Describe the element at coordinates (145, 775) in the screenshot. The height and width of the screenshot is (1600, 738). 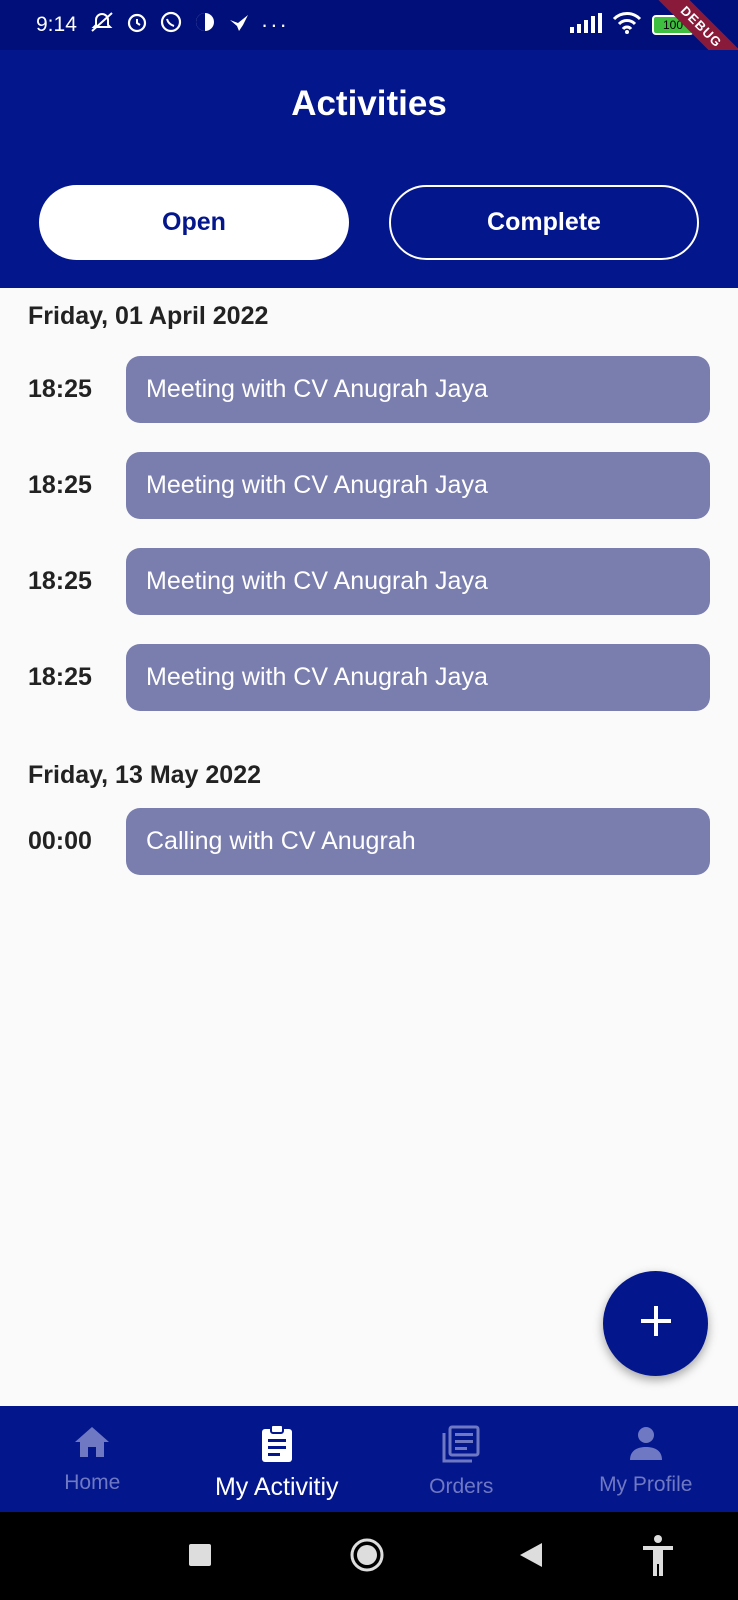
I see `date-header: Friday, 13 May 2022` at that location.